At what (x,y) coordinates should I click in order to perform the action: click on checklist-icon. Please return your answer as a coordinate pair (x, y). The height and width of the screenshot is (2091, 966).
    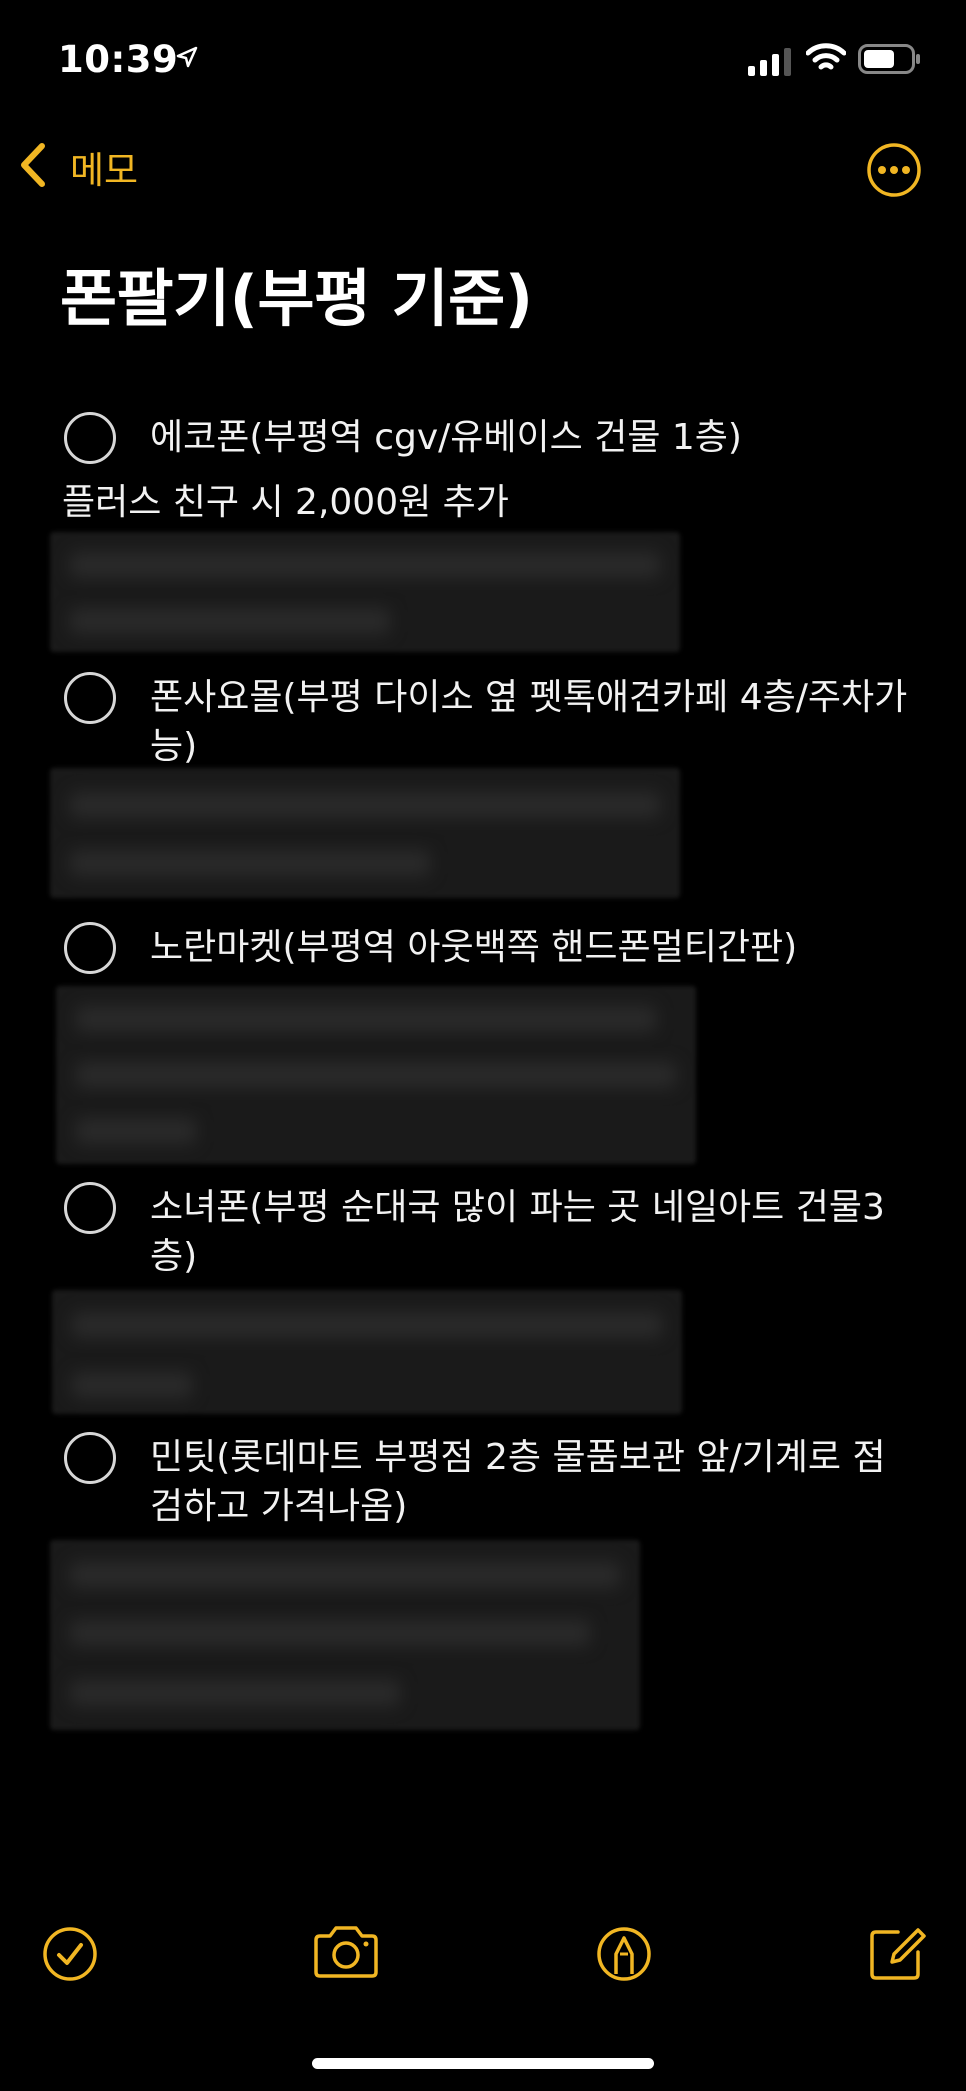
    Looking at the image, I should click on (70, 1954).